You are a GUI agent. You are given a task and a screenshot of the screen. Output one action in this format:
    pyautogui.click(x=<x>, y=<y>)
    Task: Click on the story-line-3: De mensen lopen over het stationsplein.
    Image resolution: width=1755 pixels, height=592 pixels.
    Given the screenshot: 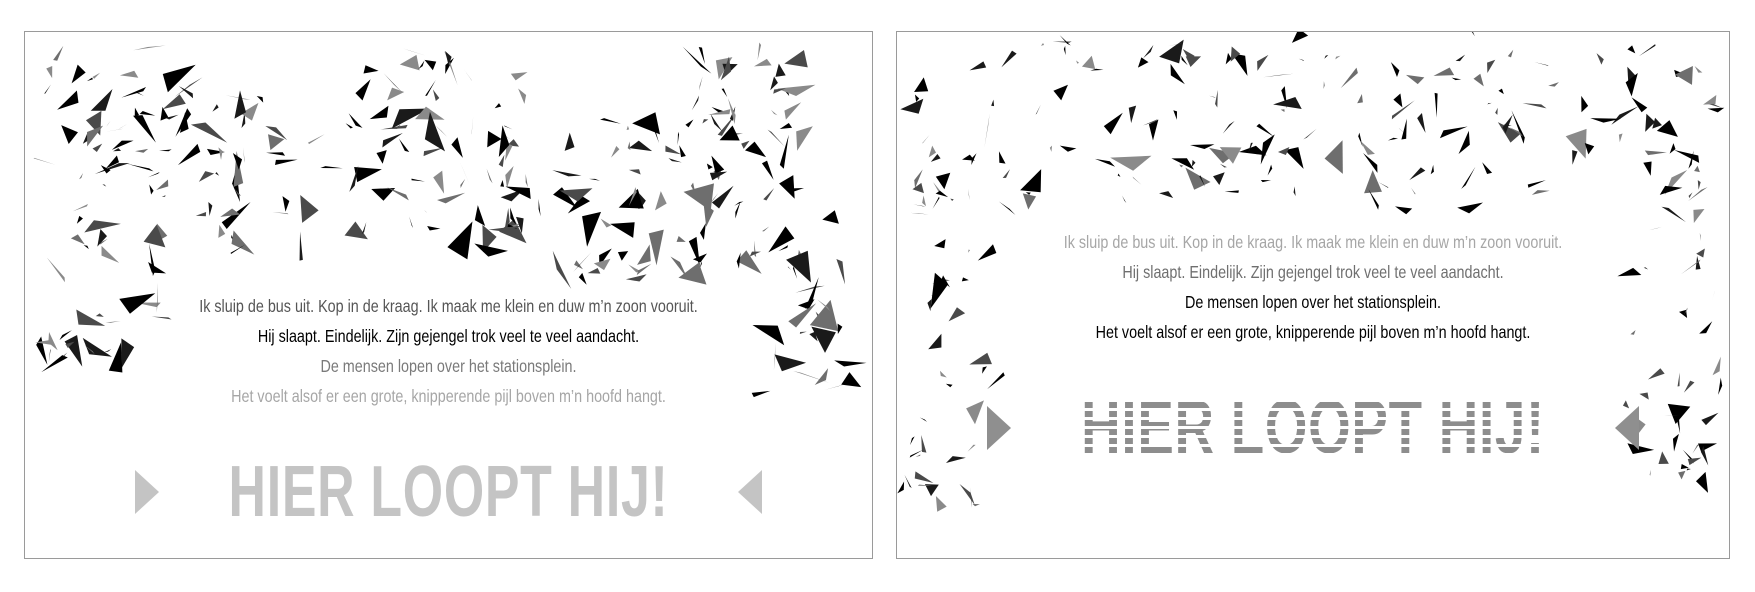 What is the action you would take?
    pyautogui.click(x=1313, y=302)
    